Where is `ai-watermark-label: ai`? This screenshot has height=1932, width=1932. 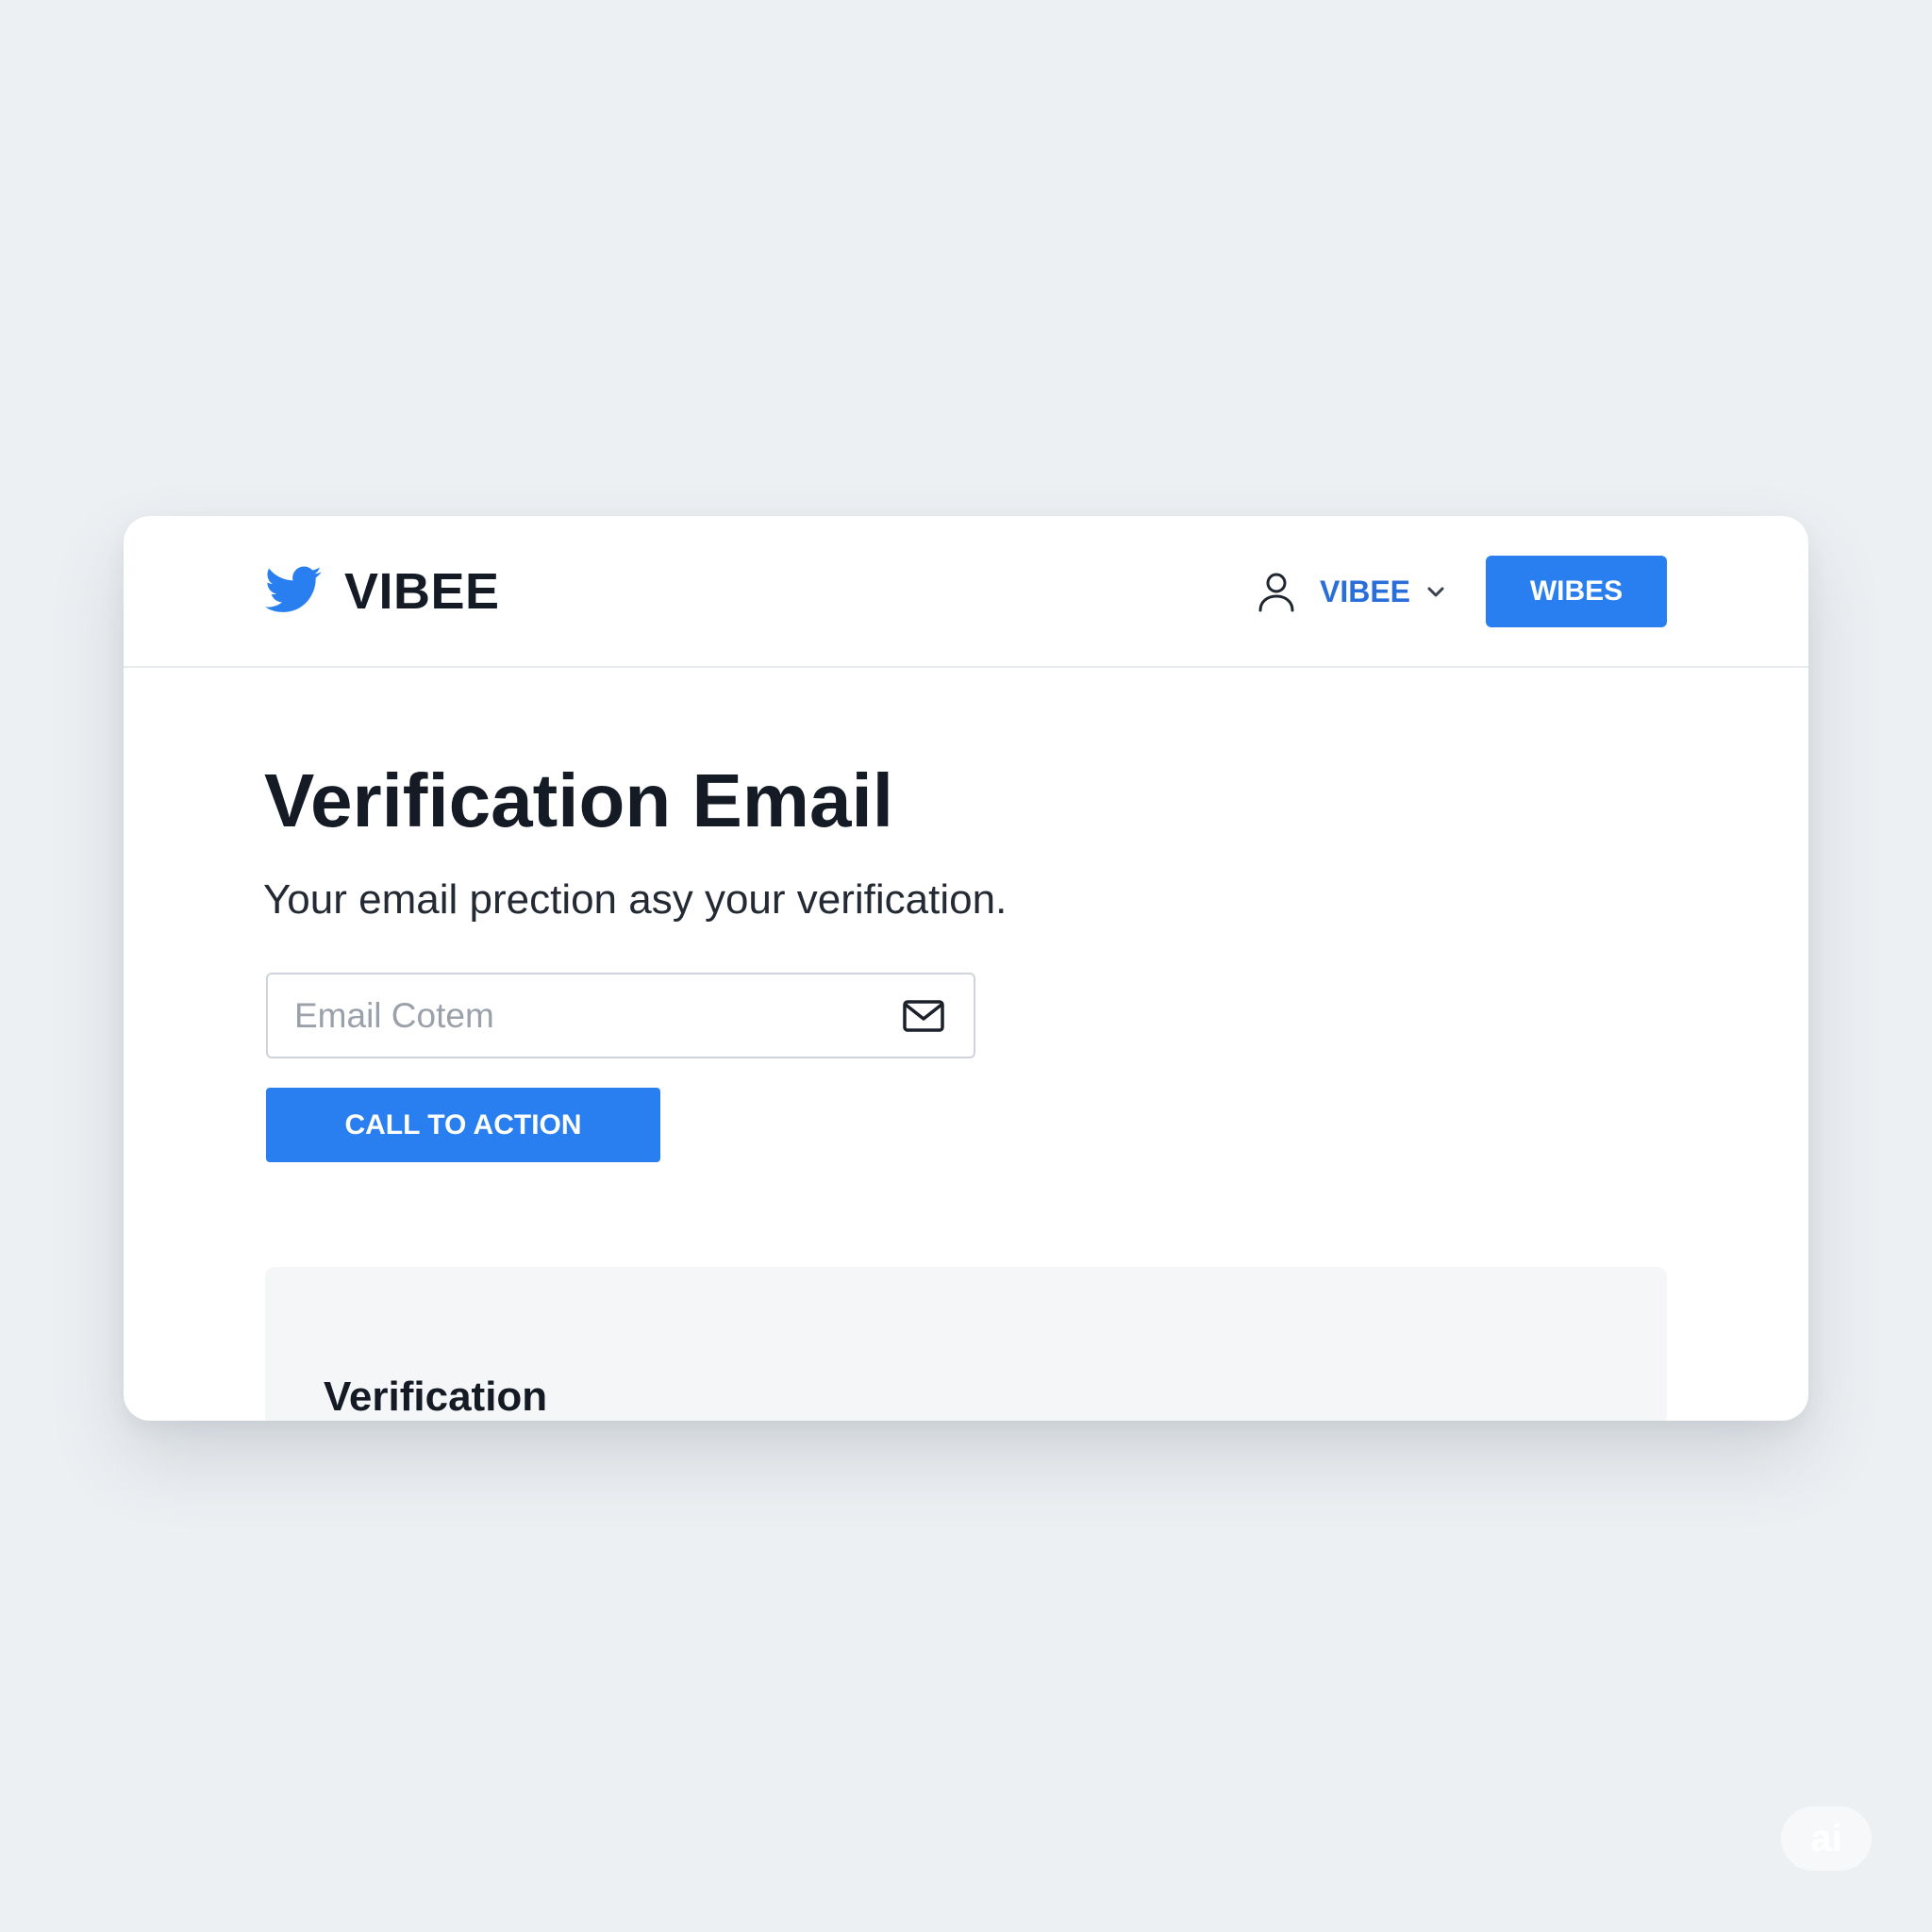
ai-watermark-label: ai is located at coordinates (1826, 1838).